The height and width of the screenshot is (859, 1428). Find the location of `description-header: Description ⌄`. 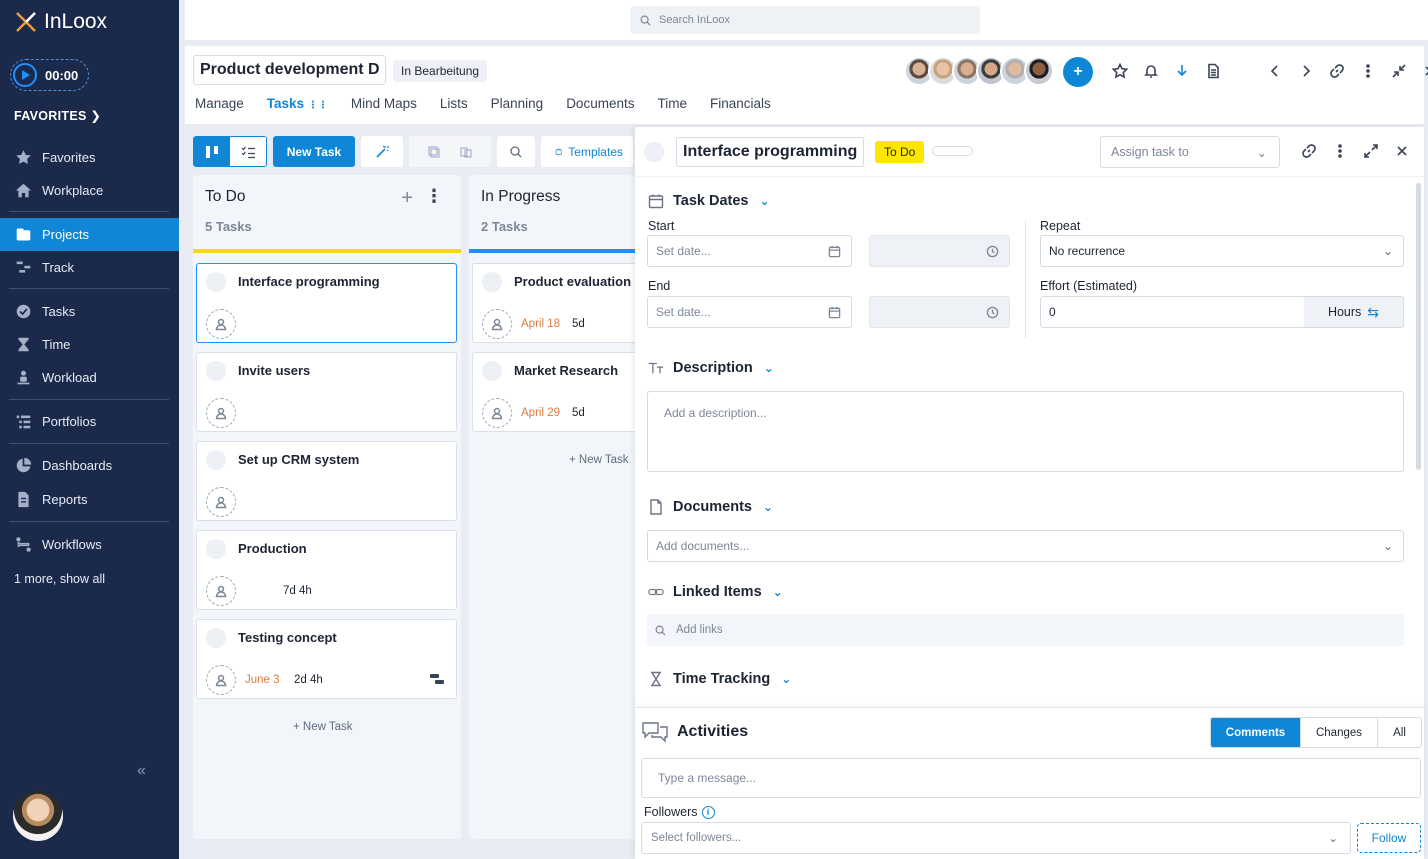

description-header: Description ⌄ is located at coordinates (711, 368).